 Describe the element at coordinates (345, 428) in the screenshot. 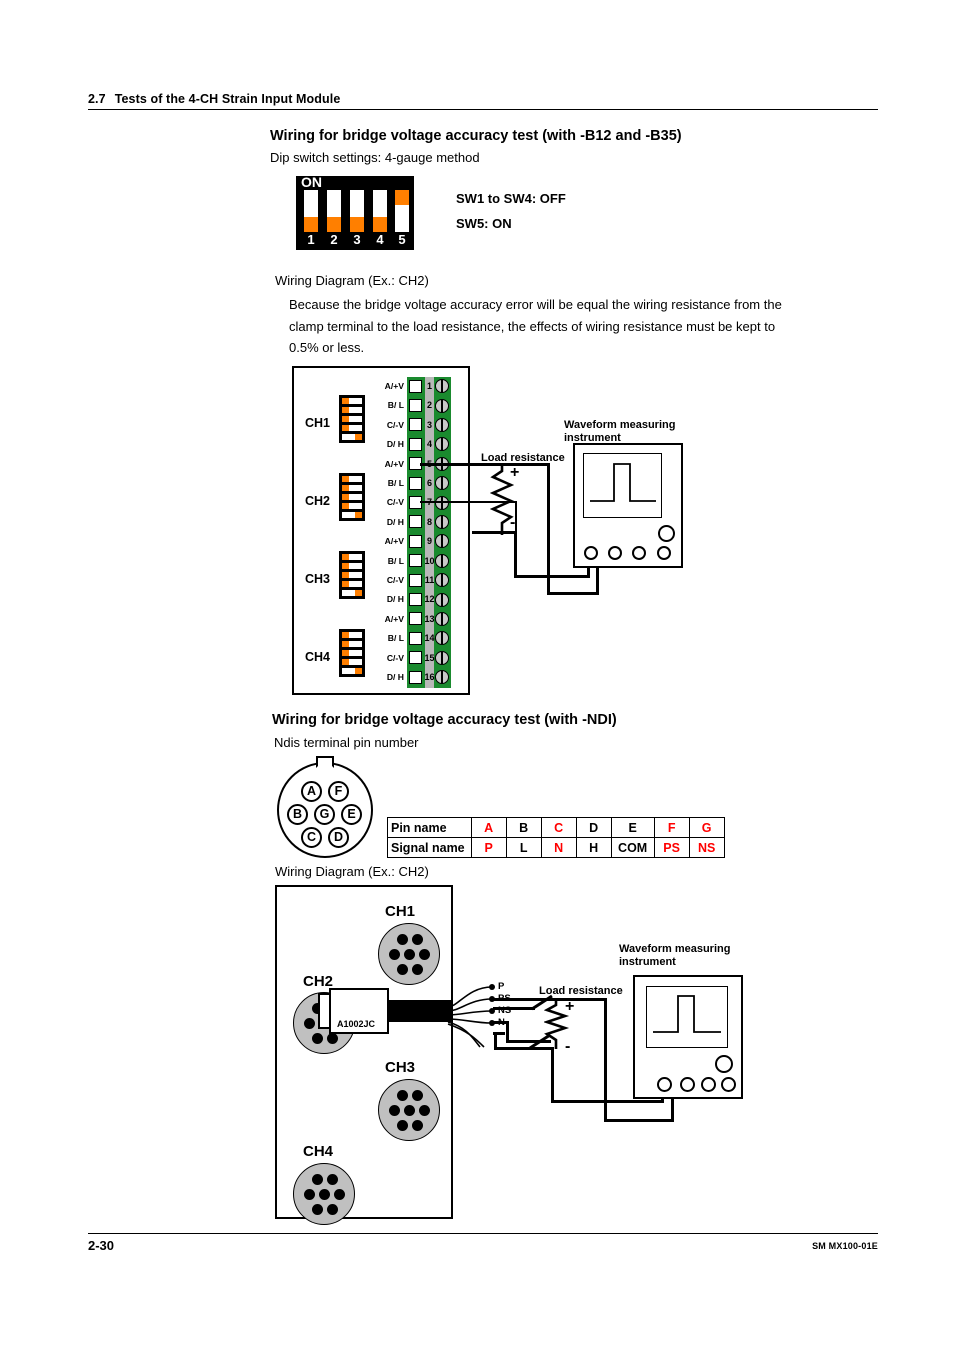

I see `ch1-dip-row-4-knob` at that location.